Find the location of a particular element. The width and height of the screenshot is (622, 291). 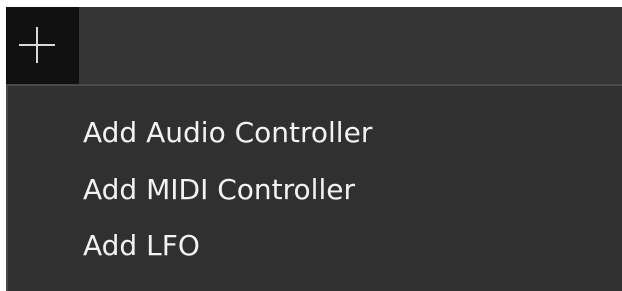

menu-item-add-audio-controller: Add Audio Controller is located at coordinates (227, 133).